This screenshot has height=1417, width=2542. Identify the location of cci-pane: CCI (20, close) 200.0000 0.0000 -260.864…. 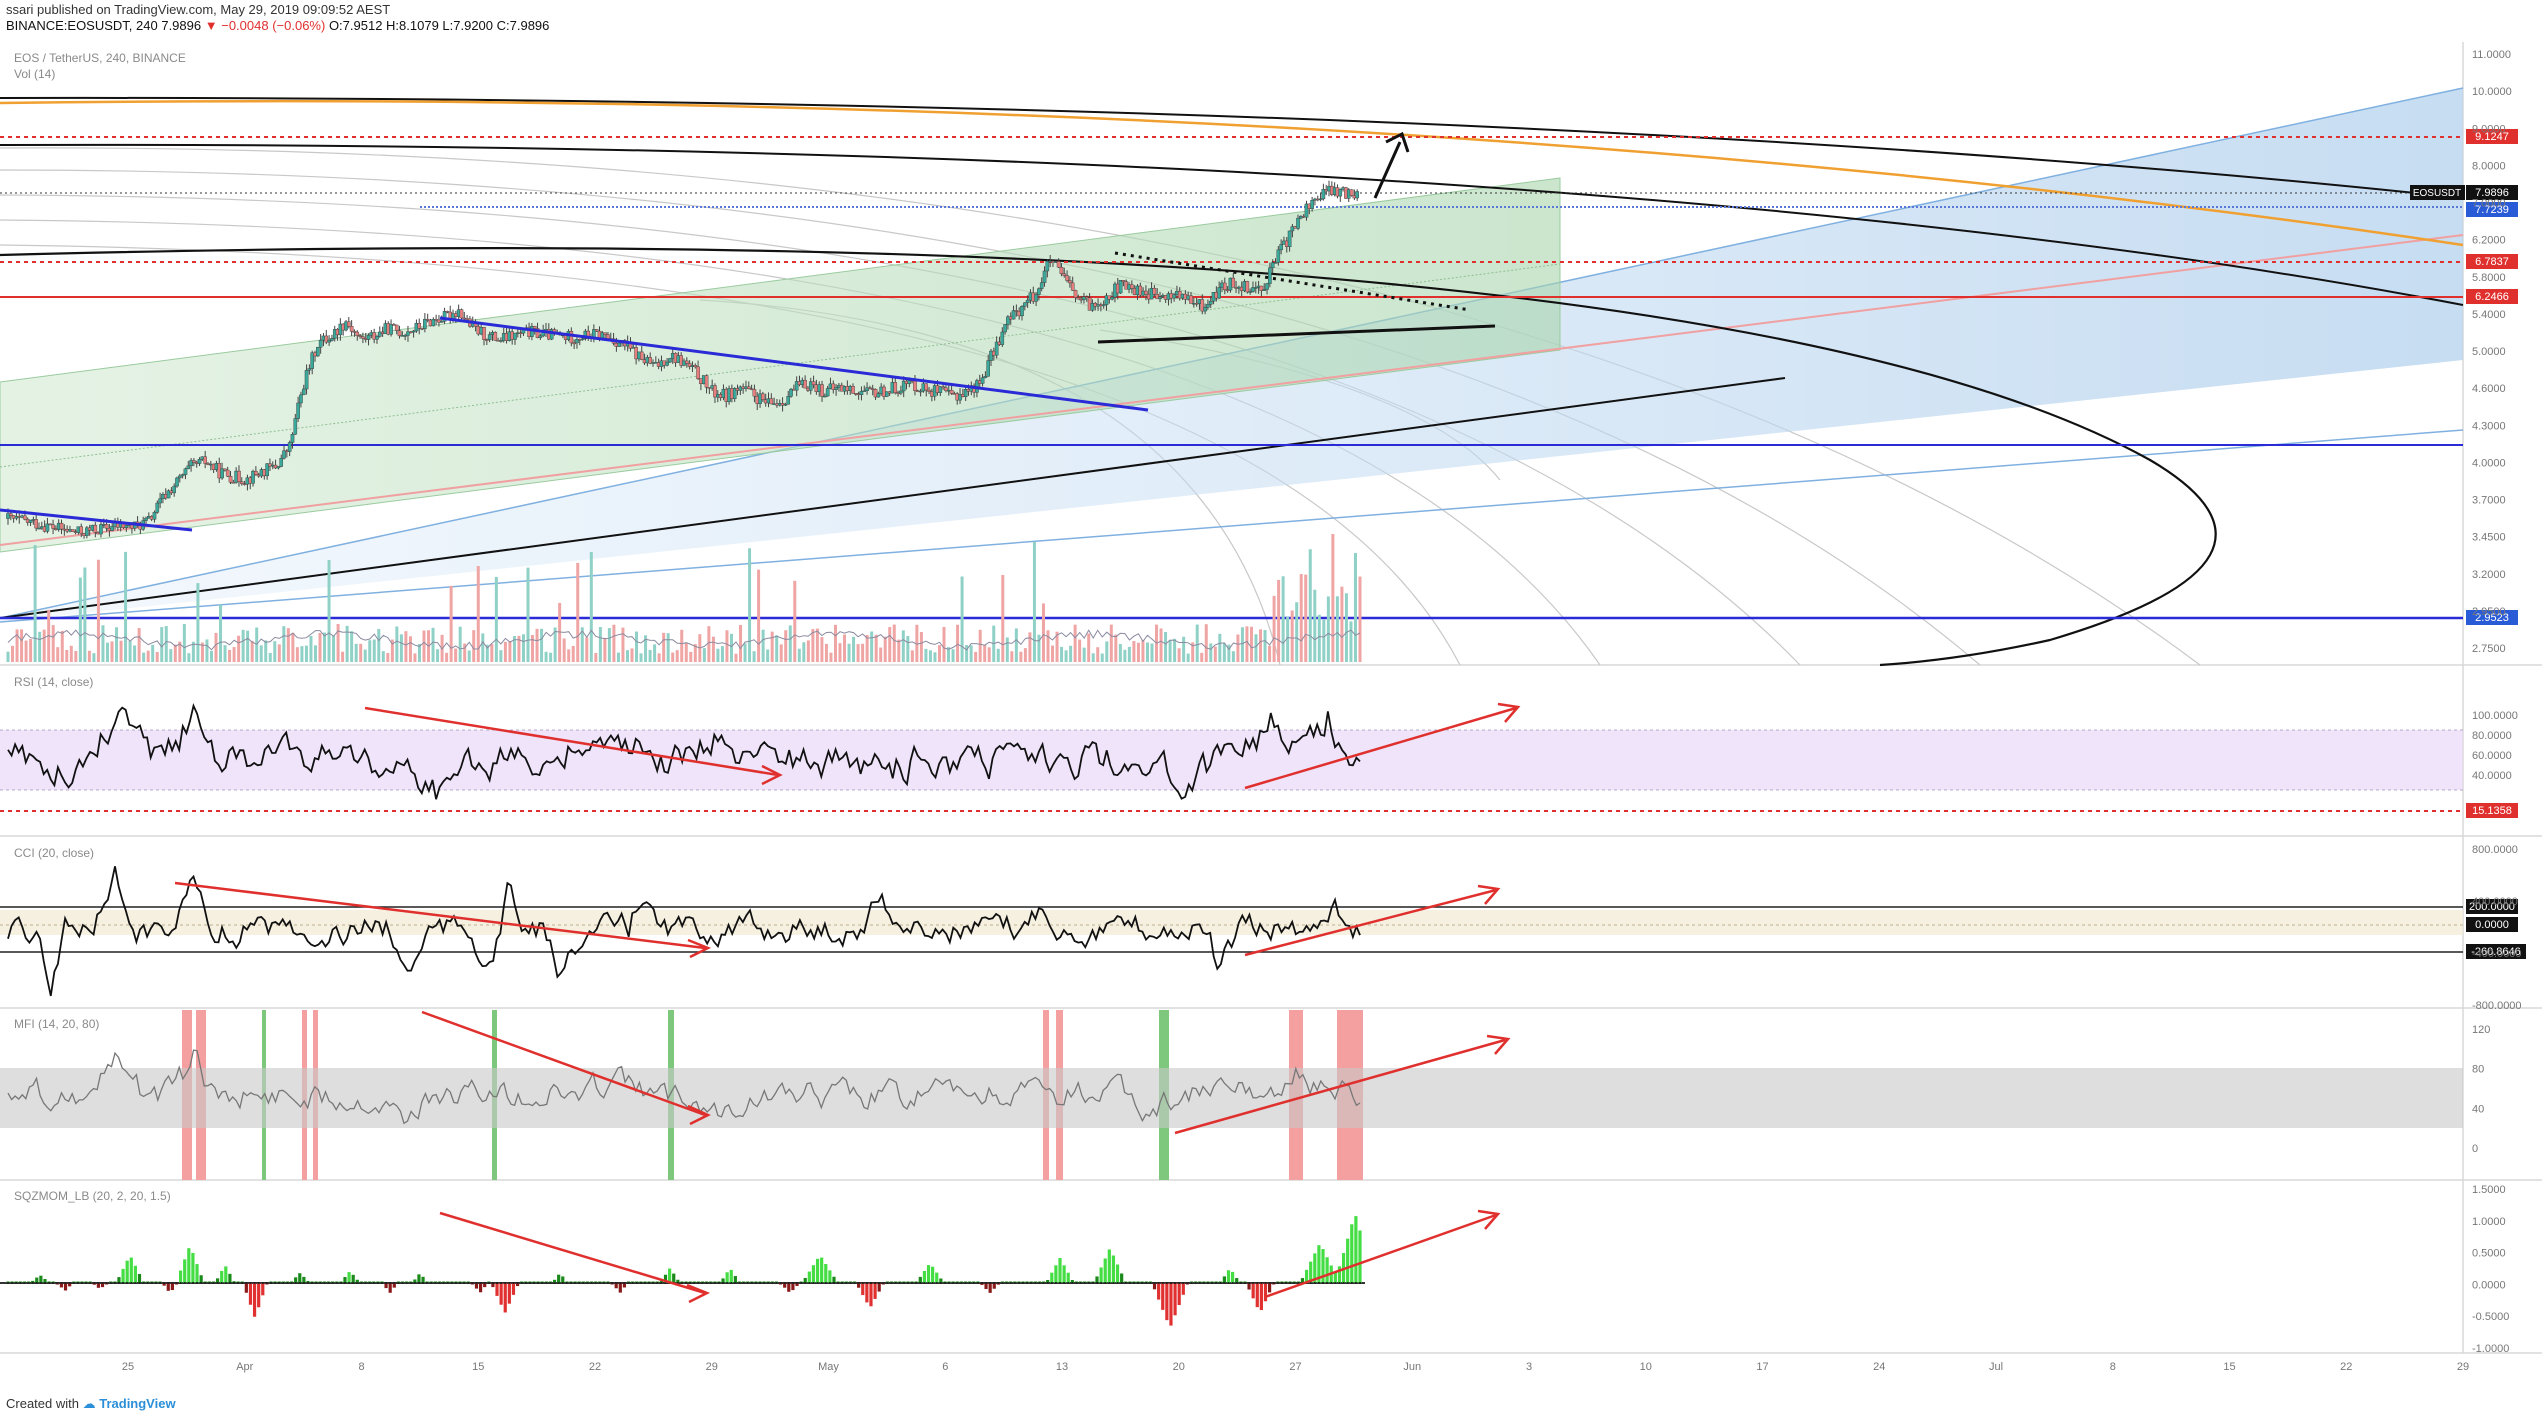
(1263, 928).